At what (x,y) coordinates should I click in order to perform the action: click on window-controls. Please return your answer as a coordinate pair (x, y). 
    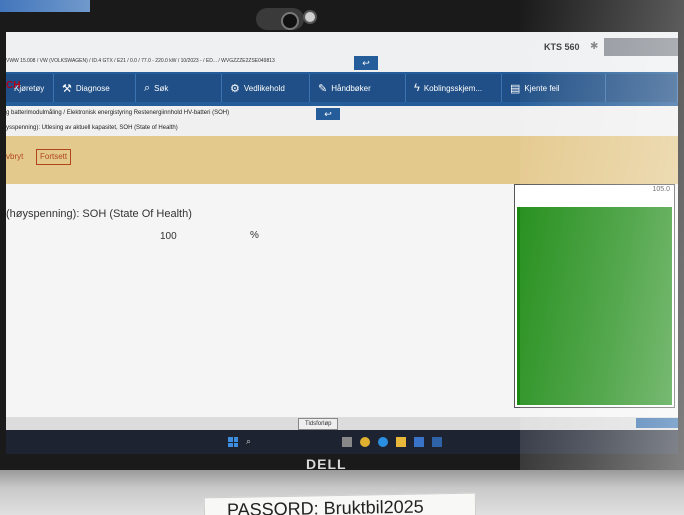
    Looking at the image, I should click on (641, 47).